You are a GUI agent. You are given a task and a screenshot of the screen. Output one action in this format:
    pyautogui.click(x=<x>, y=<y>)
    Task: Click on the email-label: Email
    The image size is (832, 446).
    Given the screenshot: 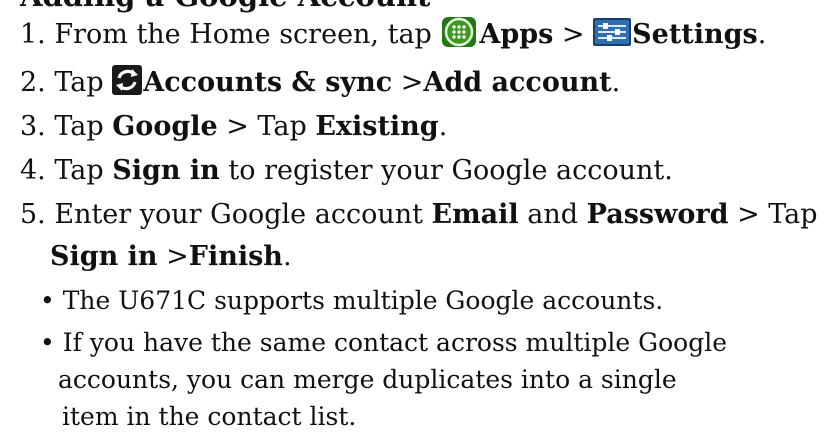 What is the action you would take?
    pyautogui.click(x=475, y=214)
    